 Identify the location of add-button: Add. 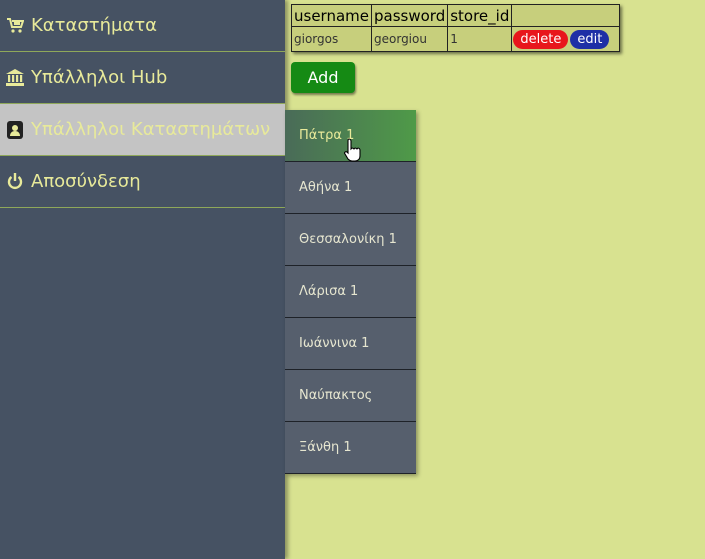
(323, 77).